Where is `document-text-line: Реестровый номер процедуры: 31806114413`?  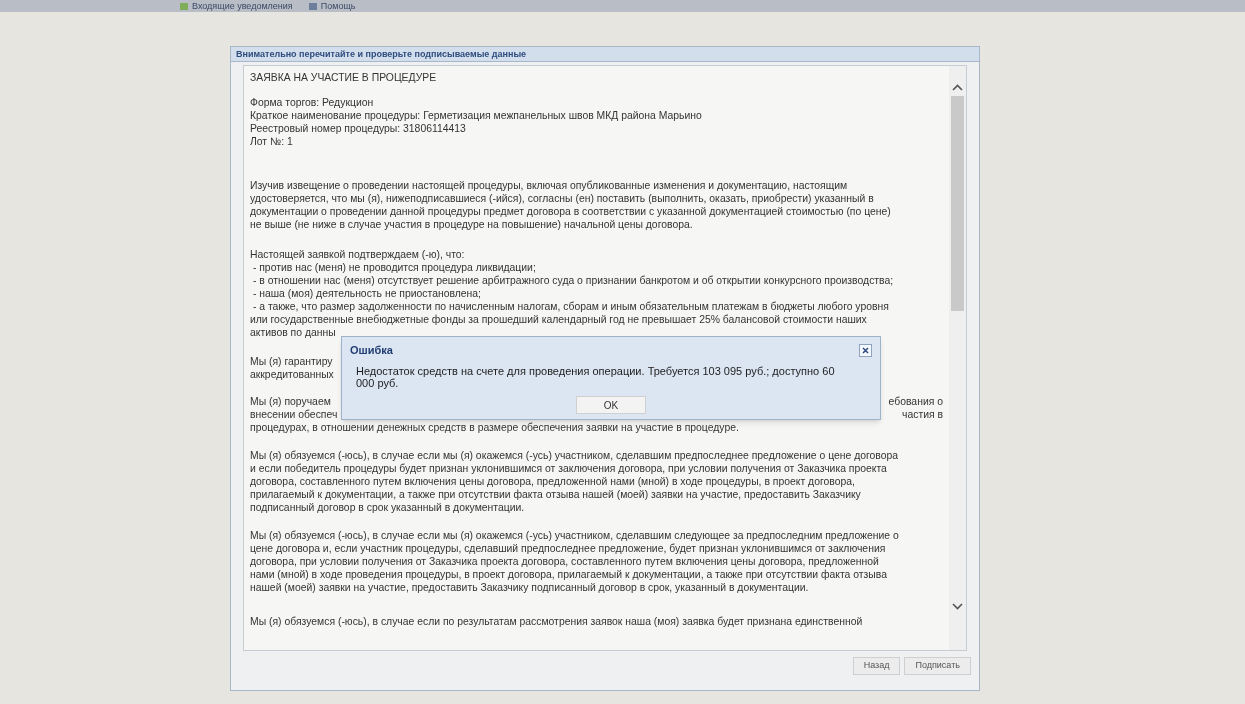 document-text-line: Реестровый номер процедуры: 31806114413 is located at coordinates (358, 128).